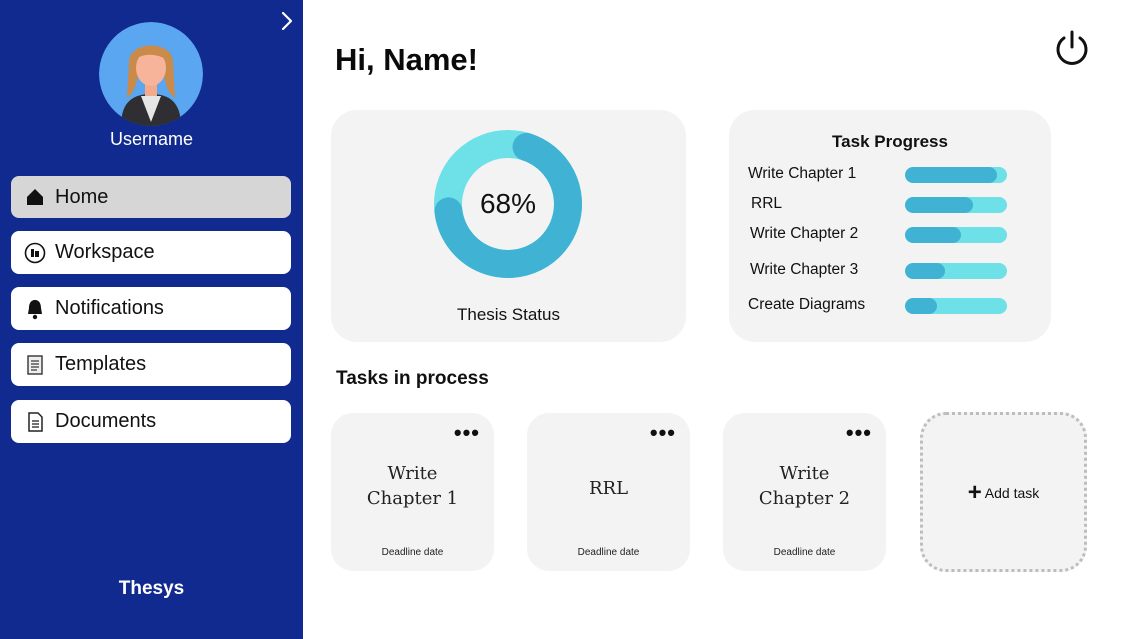 This screenshot has height=639, width=1135. What do you see at coordinates (508, 226) in the screenshot?
I see `thesis-status-card: 68% Thesis Status` at bounding box center [508, 226].